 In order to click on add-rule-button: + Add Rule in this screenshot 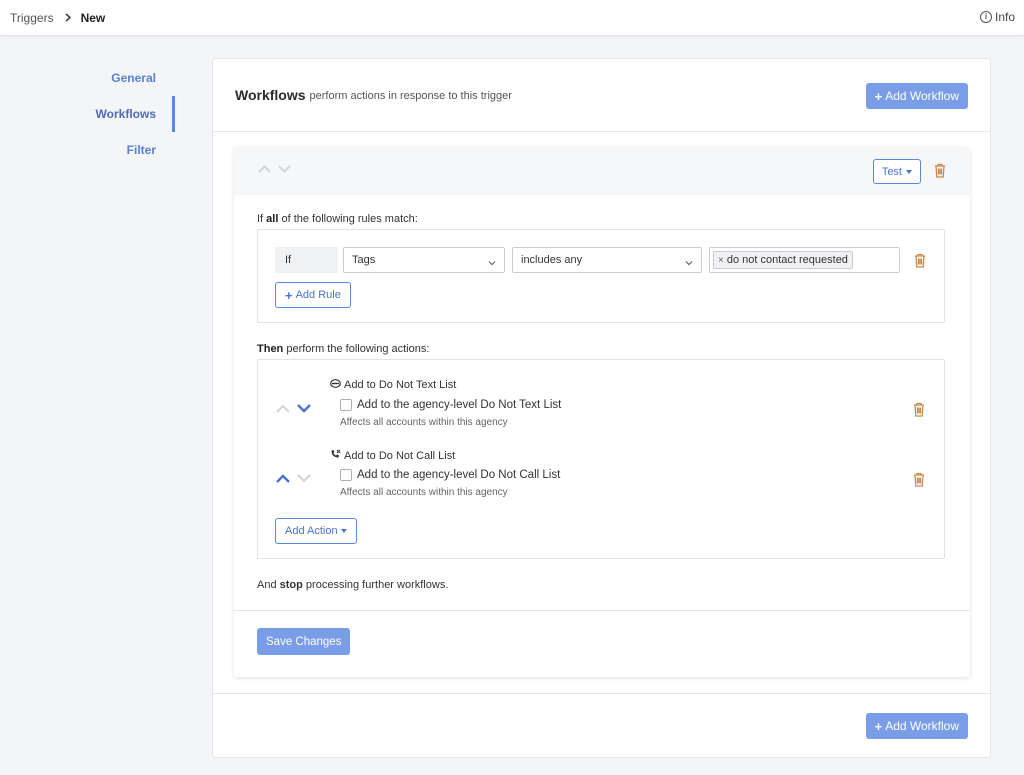, I will do `click(313, 295)`.